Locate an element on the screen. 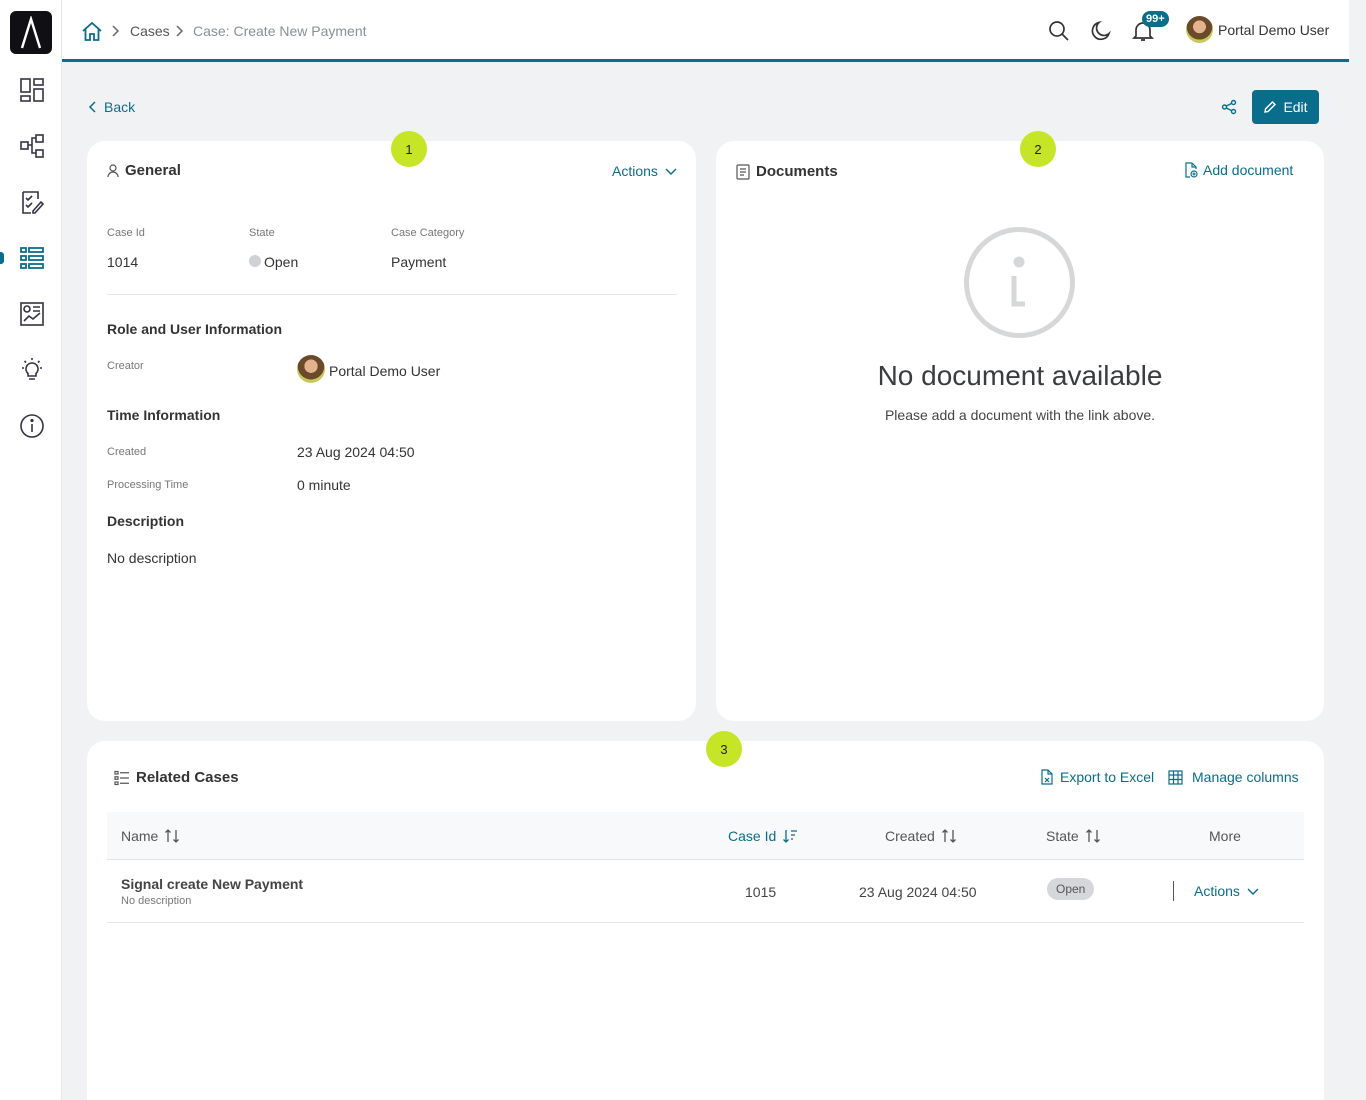 The width and height of the screenshot is (1366, 1100). column-state-label: State is located at coordinates (1062, 836).